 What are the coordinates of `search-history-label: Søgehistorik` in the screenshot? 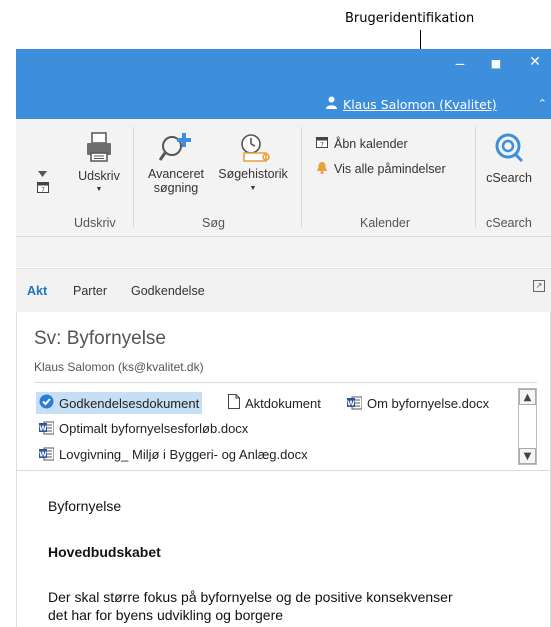 It's located at (253, 174).